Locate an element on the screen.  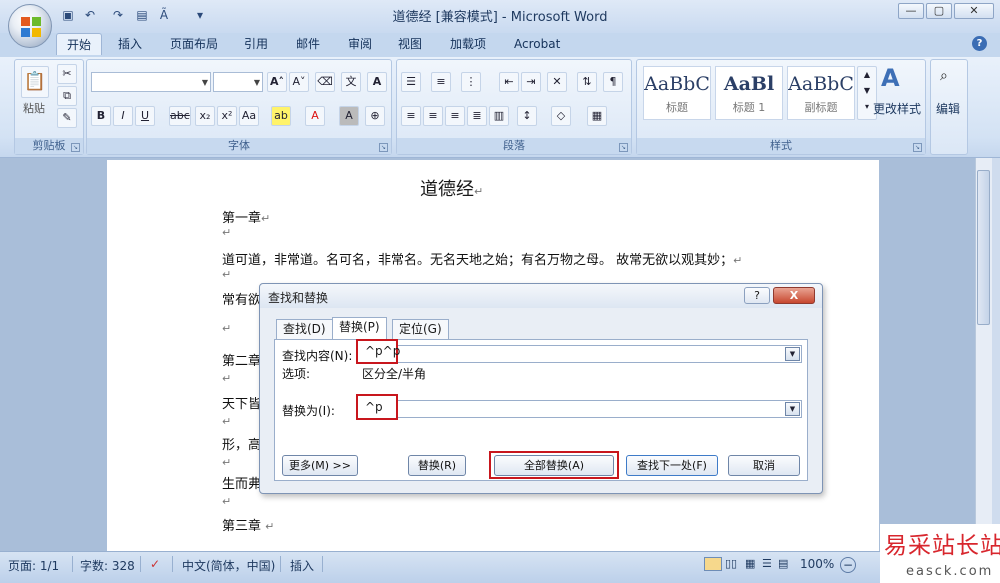
zoom-level: 100% is located at coordinates (817, 564).